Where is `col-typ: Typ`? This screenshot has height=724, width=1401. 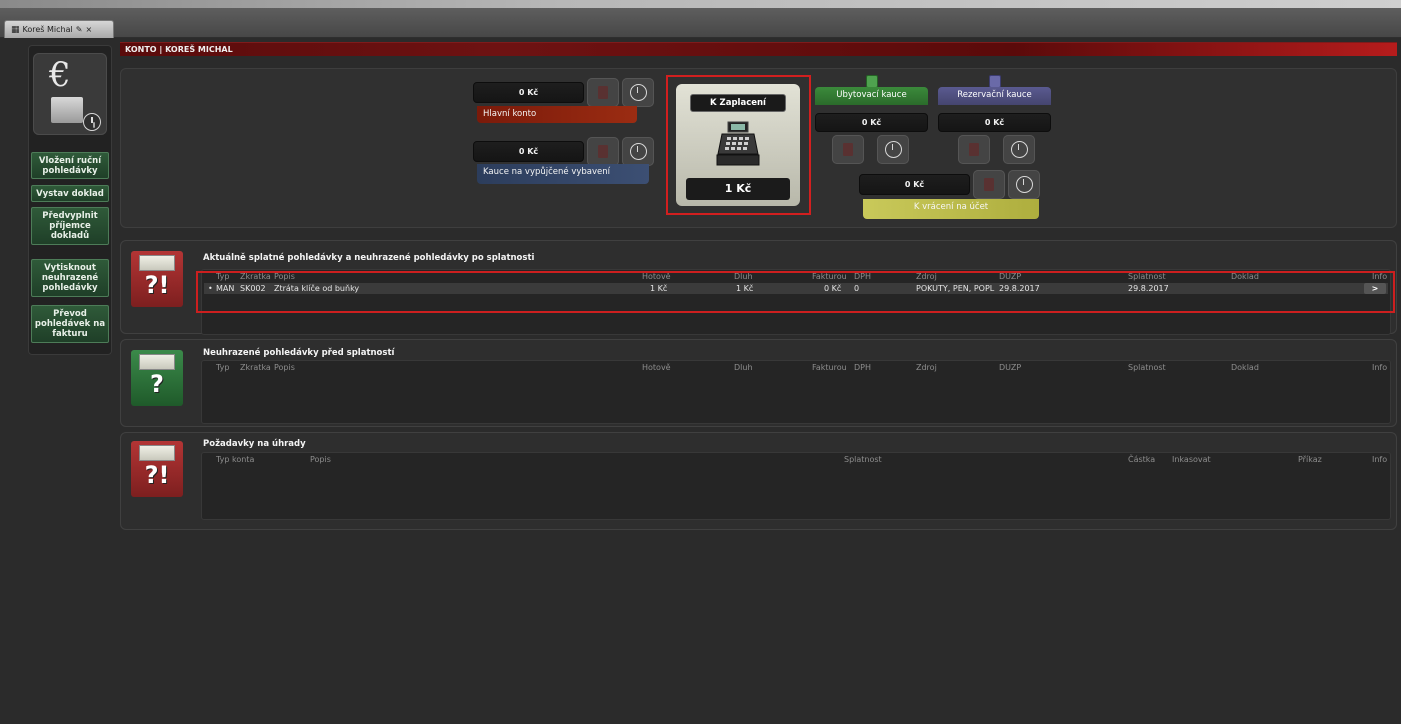 col-typ: Typ is located at coordinates (222, 367).